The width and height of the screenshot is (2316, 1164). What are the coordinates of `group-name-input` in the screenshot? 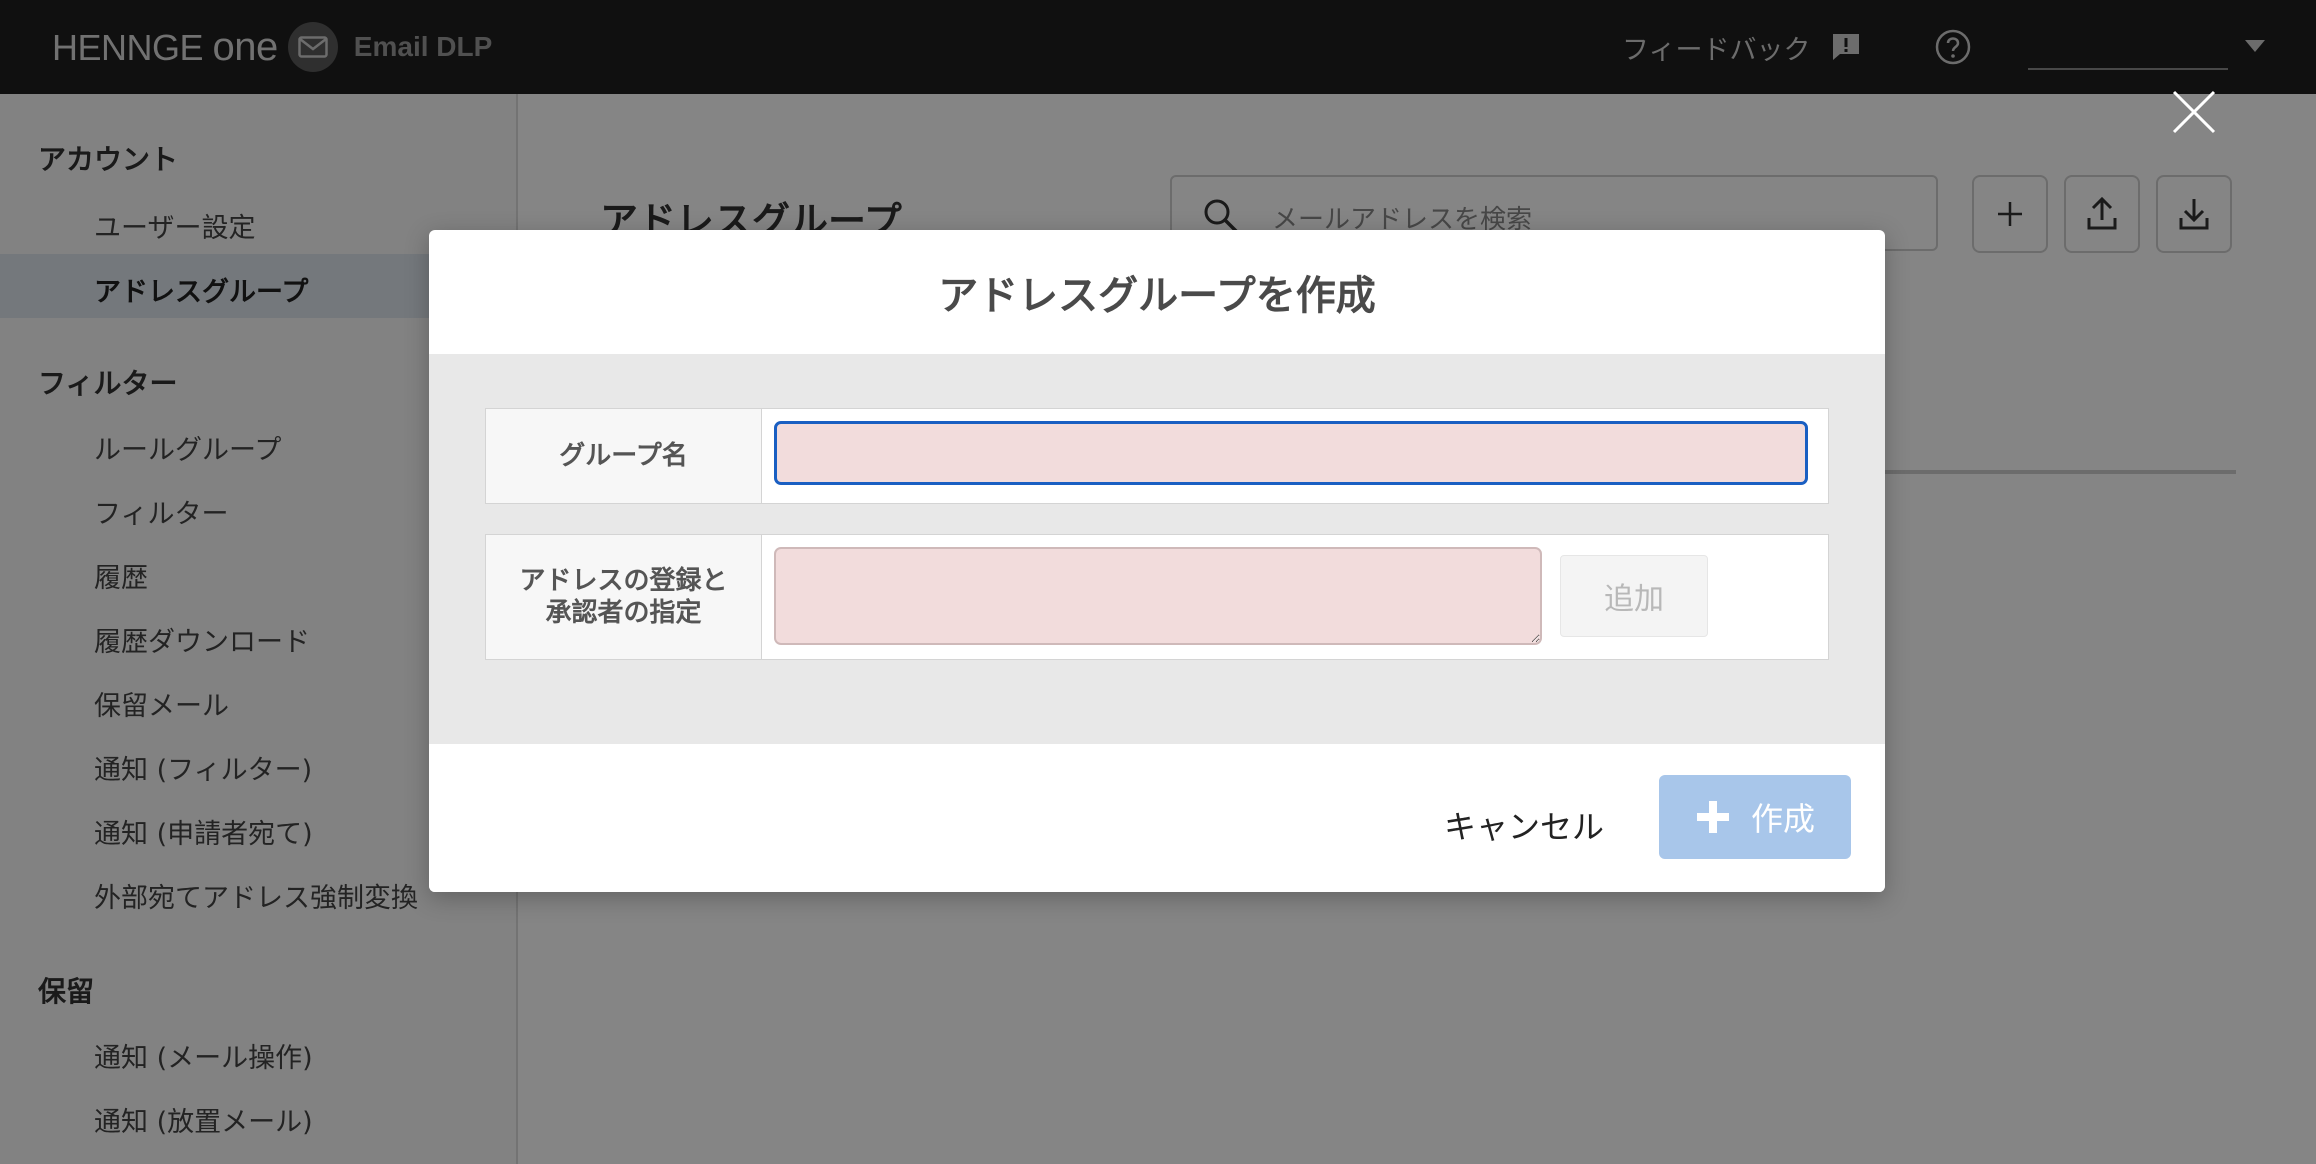 It's located at (1291, 453).